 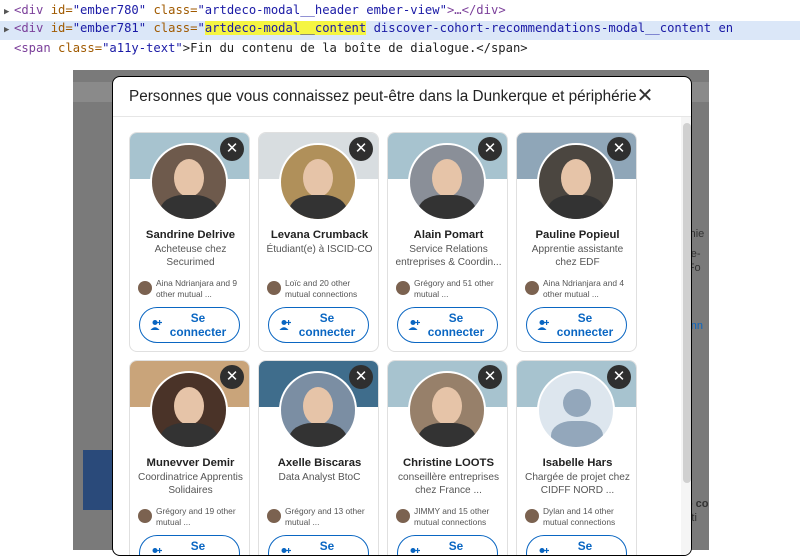 What do you see at coordinates (577, 235) in the screenshot?
I see `person-name: Pauline Popieul` at bounding box center [577, 235].